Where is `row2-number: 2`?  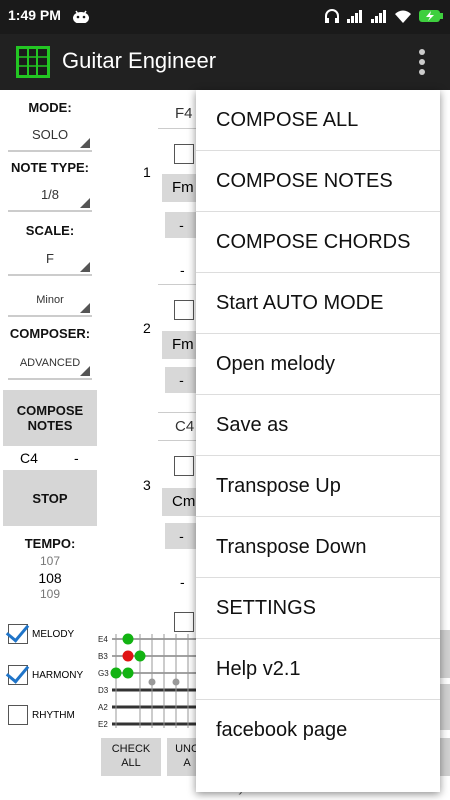 row2-number: 2 is located at coordinates (147, 328).